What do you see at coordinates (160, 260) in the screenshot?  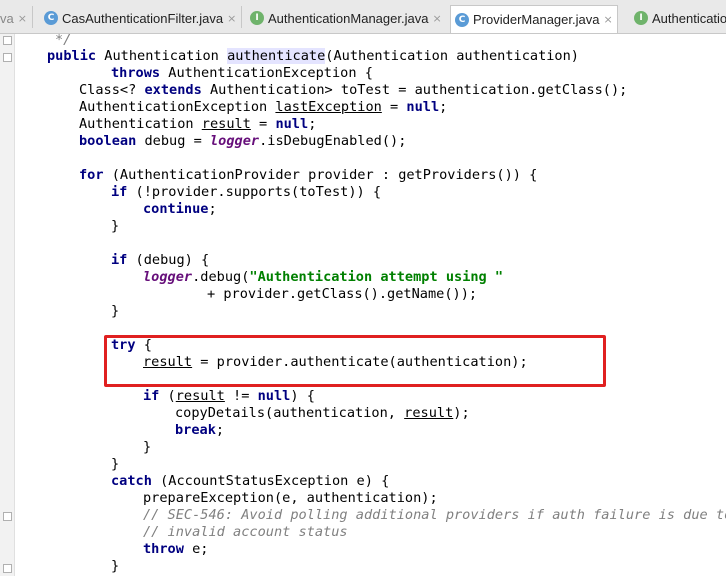 I see `code-line: if (debug) {` at bounding box center [160, 260].